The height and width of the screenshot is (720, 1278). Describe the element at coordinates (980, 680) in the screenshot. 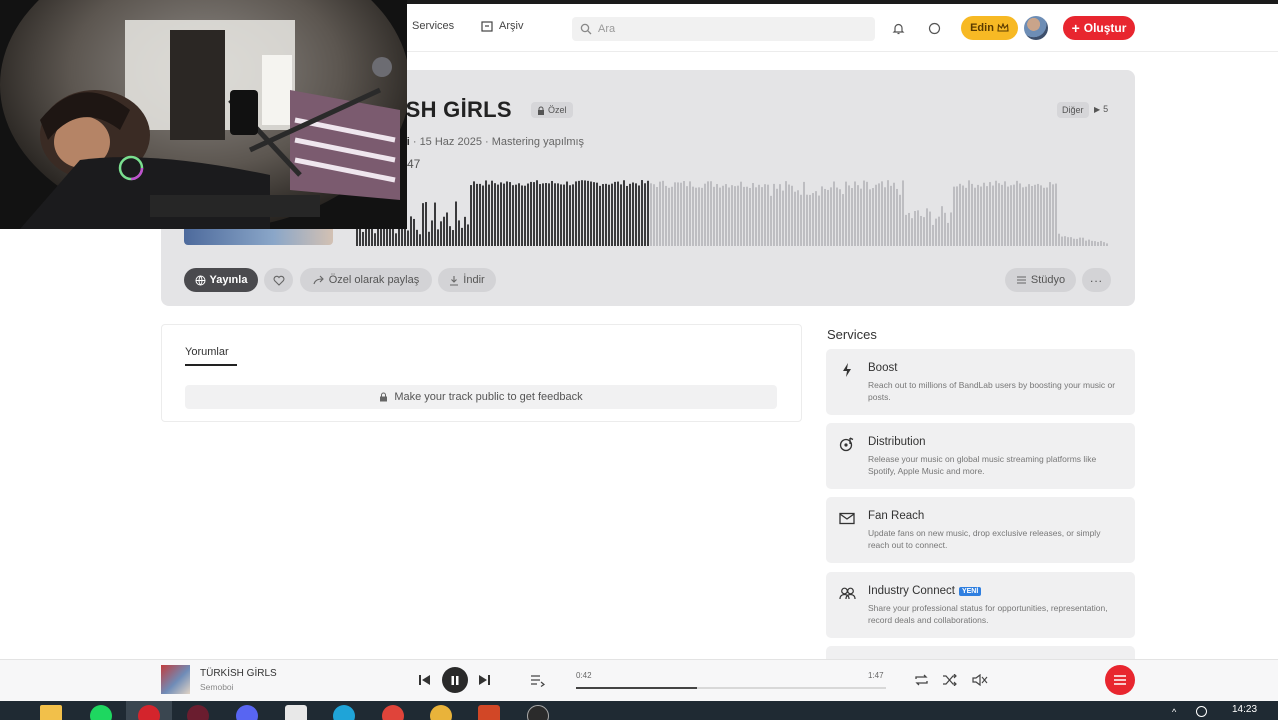

I see `volume-icon` at that location.